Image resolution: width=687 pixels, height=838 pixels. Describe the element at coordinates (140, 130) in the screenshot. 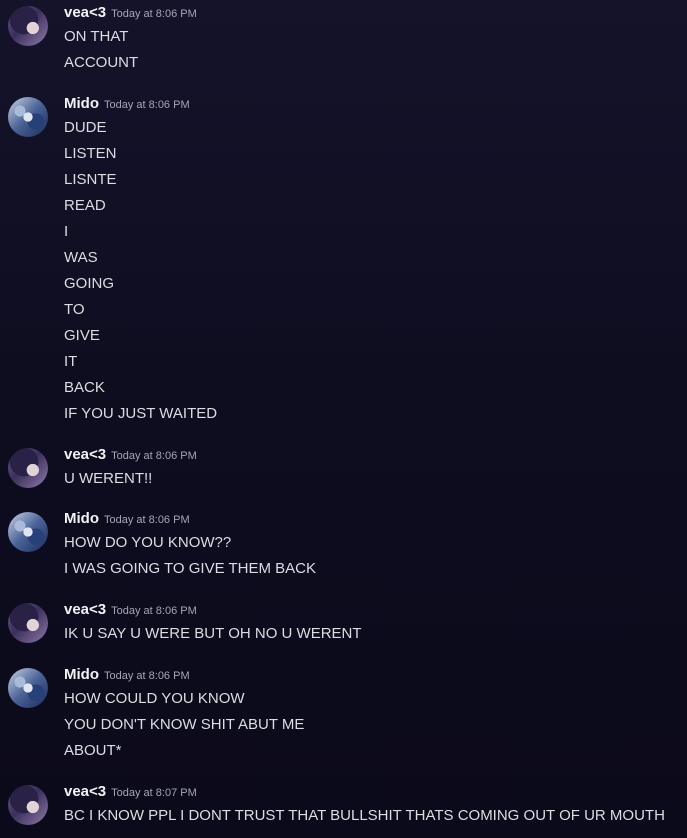

I see `message-text: DUDE` at that location.